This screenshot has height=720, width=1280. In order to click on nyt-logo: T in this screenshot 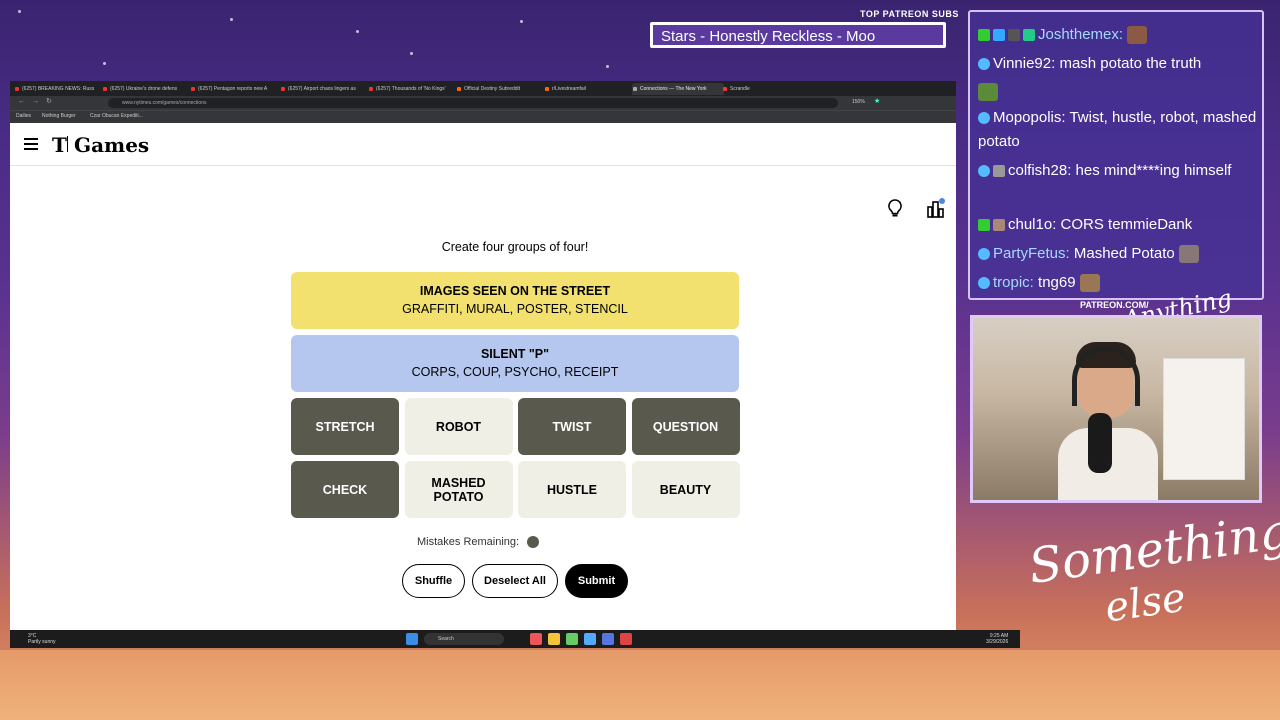, I will do `click(59, 145)`.